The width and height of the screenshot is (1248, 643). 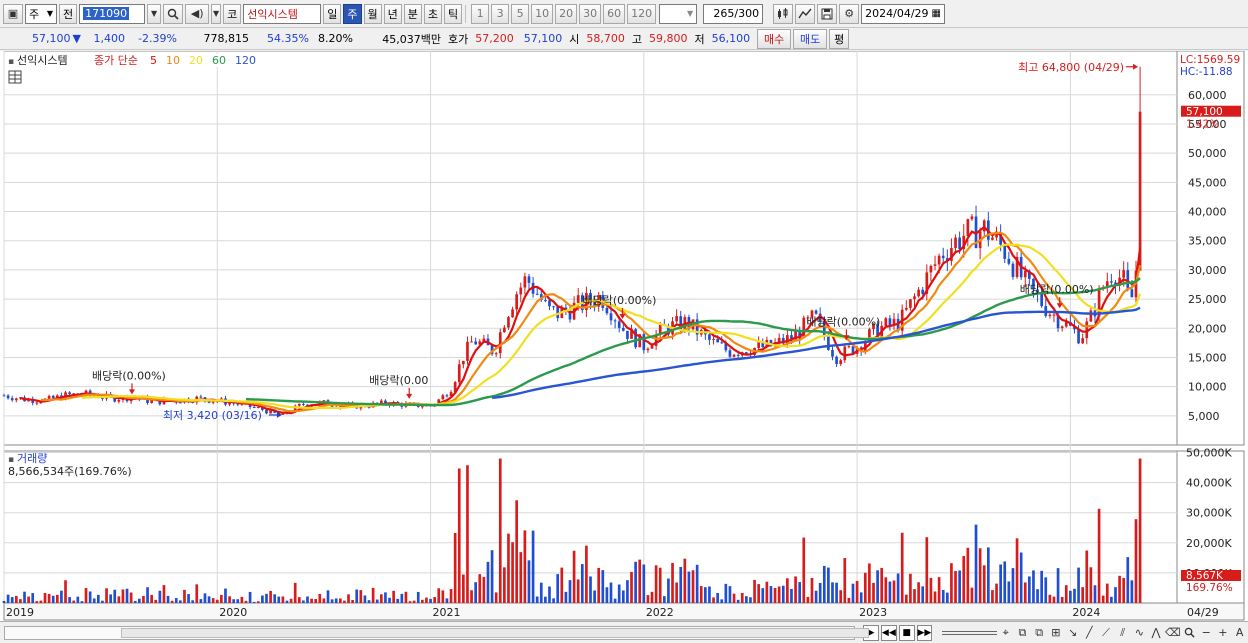 I want to click on period-tab-3: 년, so click(x=392, y=13).